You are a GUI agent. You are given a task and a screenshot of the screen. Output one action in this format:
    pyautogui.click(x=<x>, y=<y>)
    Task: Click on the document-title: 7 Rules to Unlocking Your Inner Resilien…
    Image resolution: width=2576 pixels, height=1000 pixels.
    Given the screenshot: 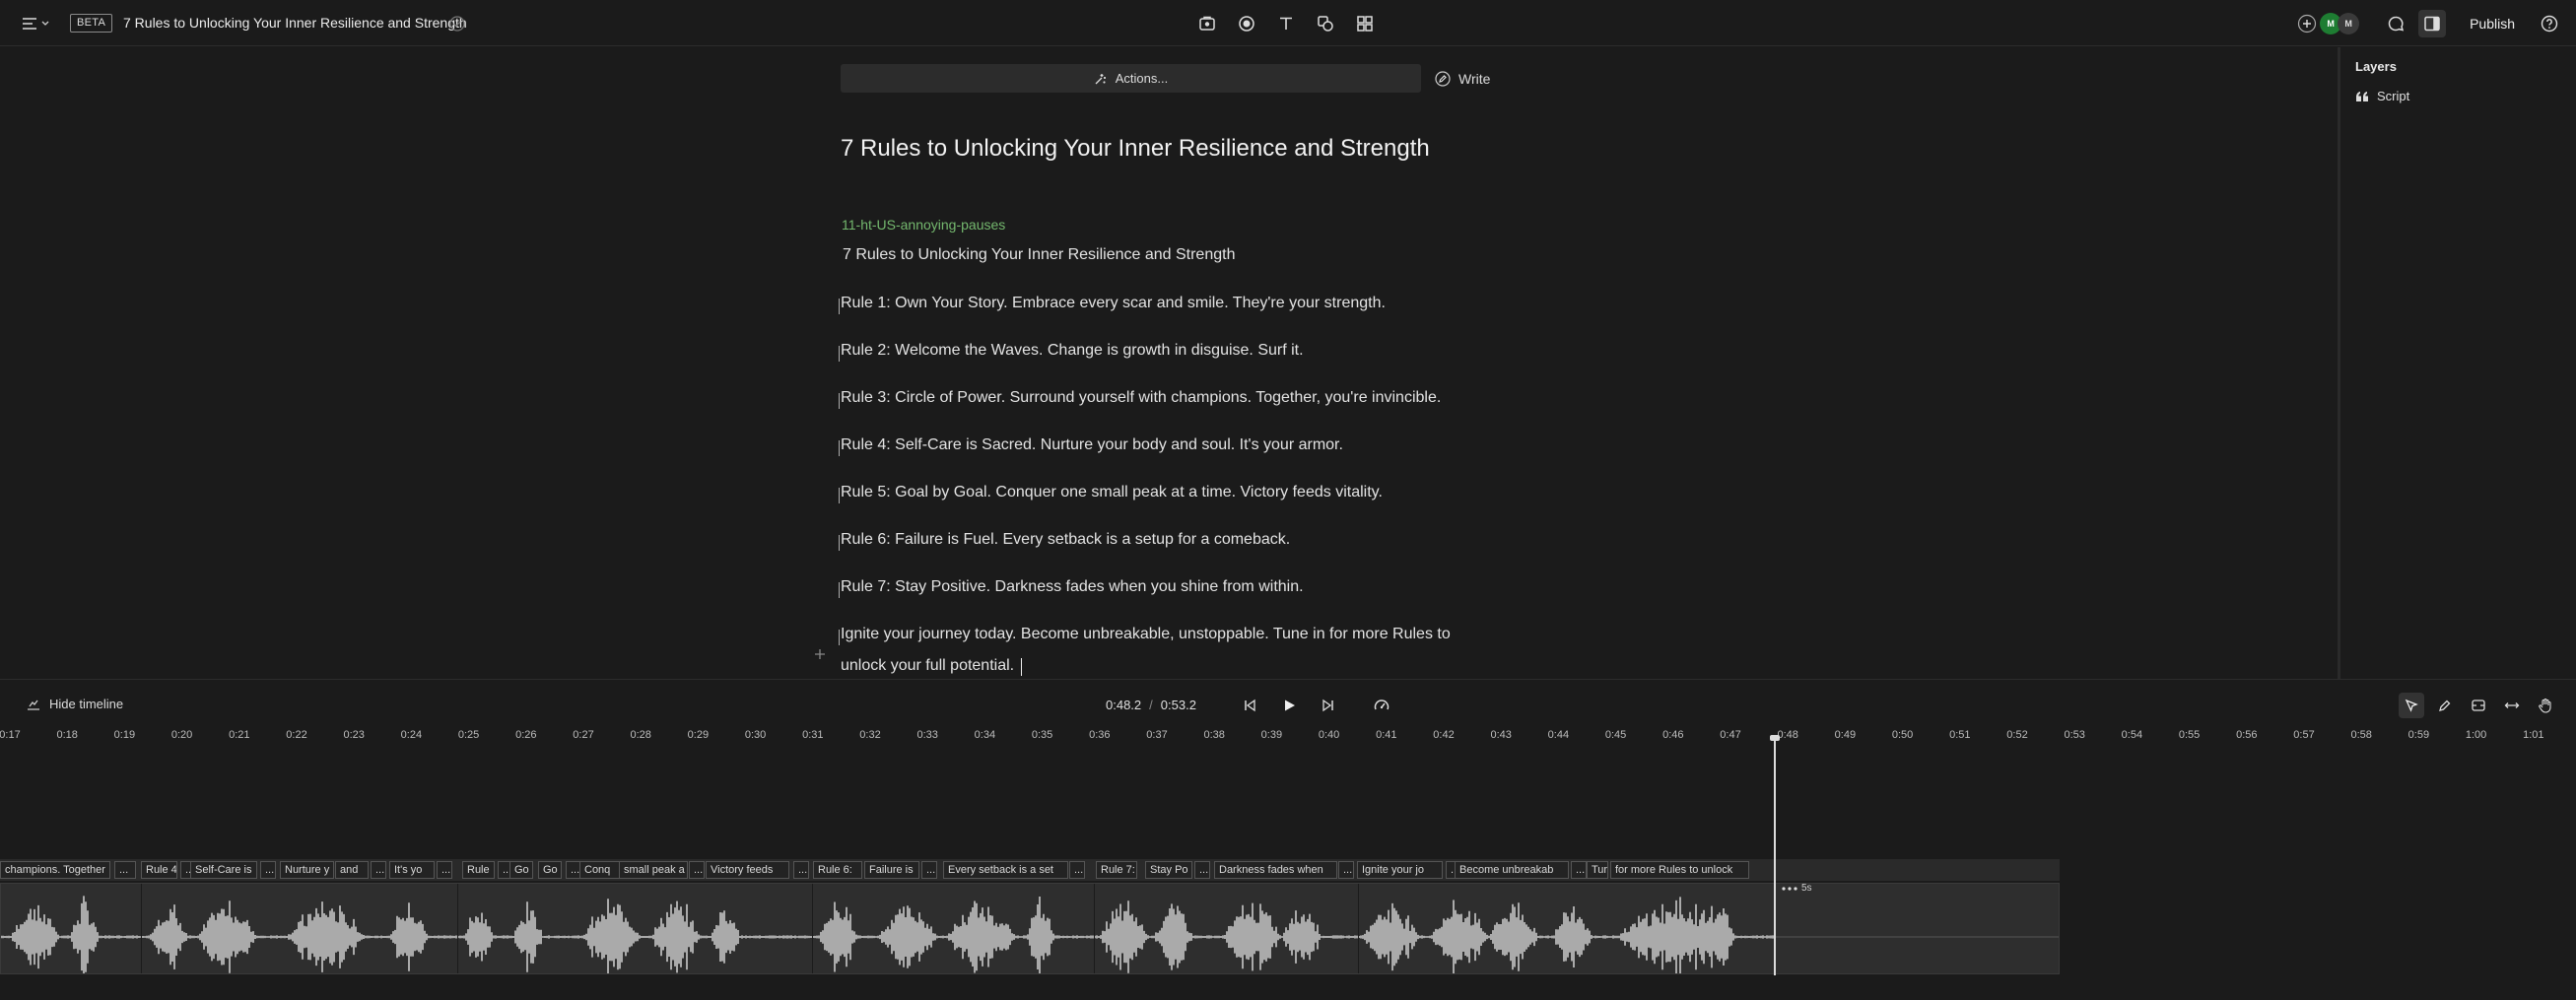 What is the action you would take?
    pyautogui.click(x=295, y=23)
    